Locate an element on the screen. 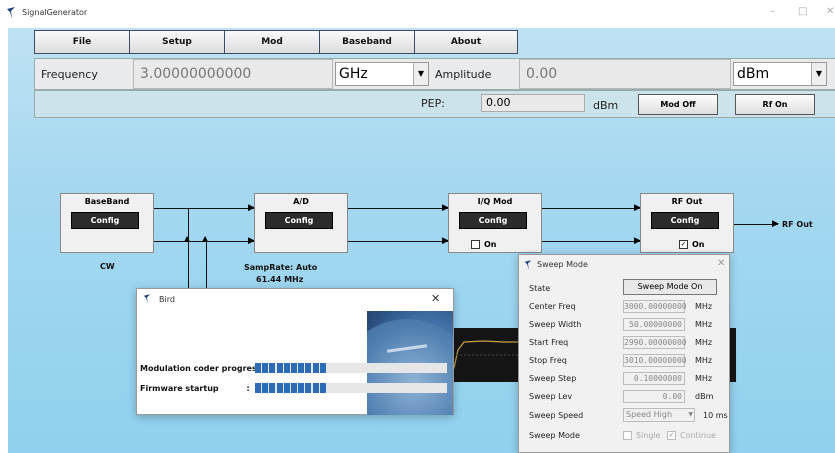 Image resolution: width=835 pixels, height=453 pixels. sweep-speed-time: 10 ms is located at coordinates (715, 415).